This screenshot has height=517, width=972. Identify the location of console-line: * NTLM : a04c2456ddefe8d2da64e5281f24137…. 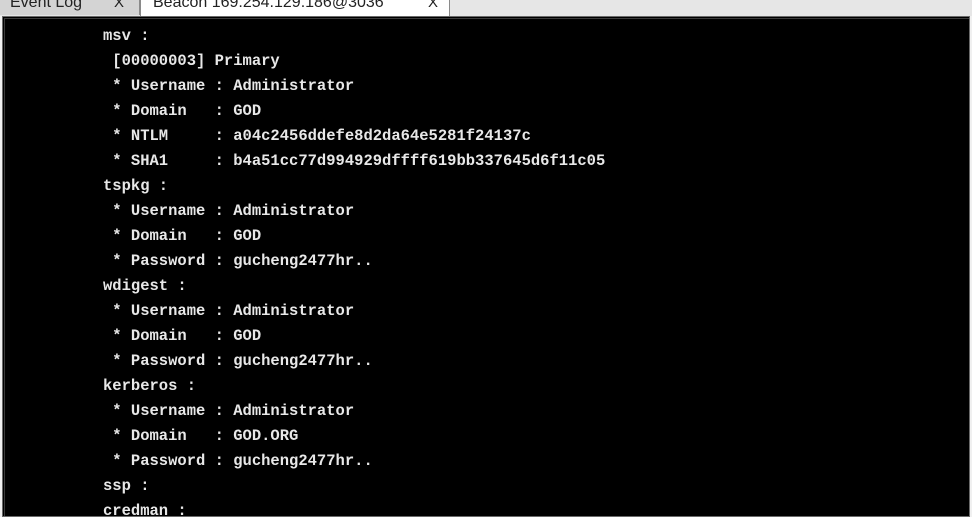
(317, 136).